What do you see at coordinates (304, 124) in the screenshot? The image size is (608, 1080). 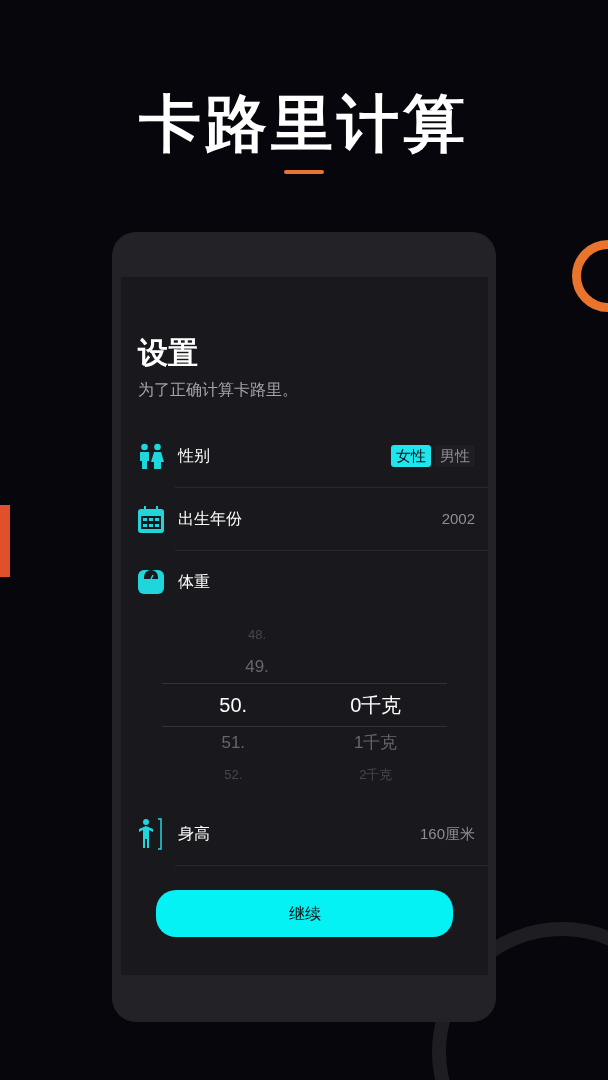 I see `page-title: 卡路里计算` at bounding box center [304, 124].